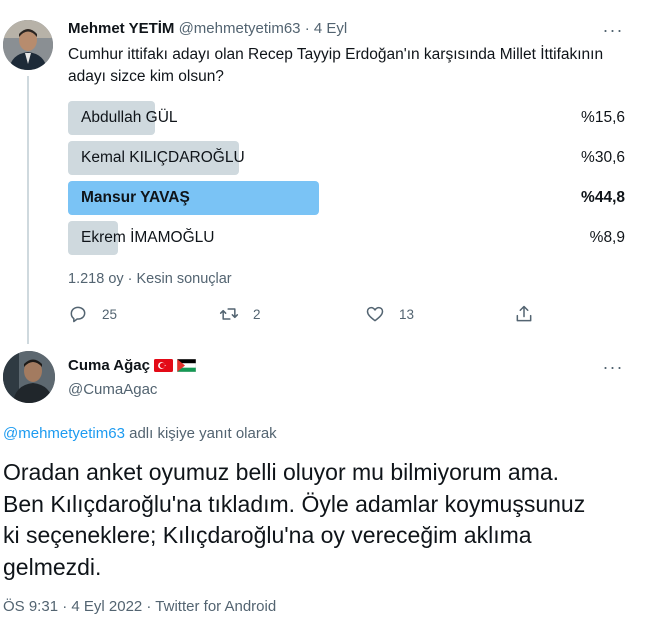 This screenshot has height=627, width=661. Describe the element at coordinates (603, 157) in the screenshot. I see `poll-option-percent: %30,6` at that location.